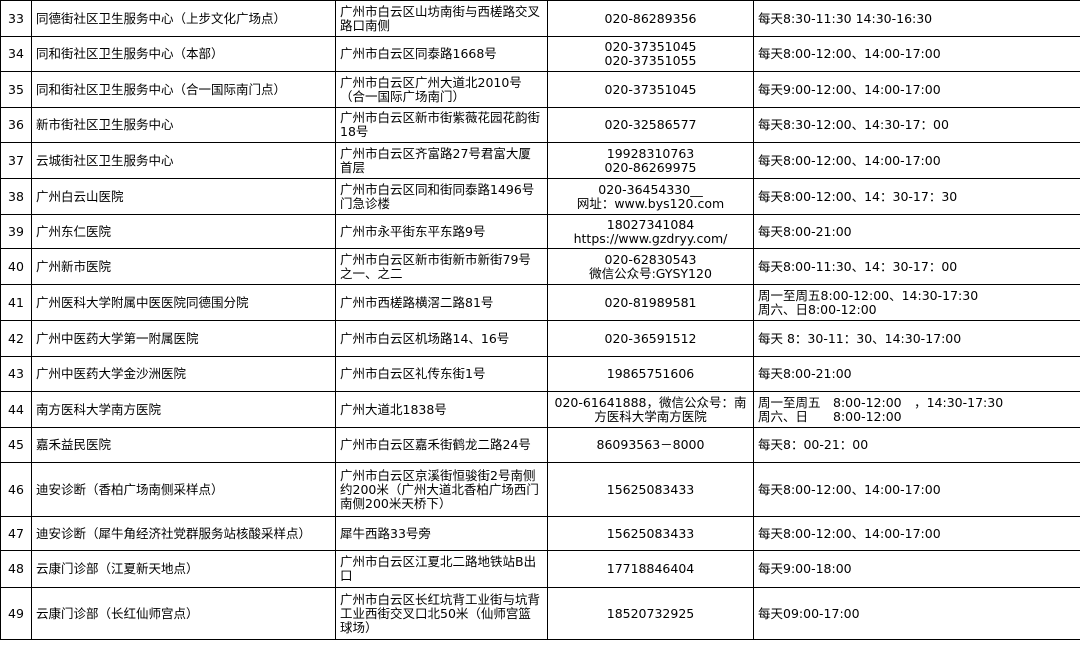 The height and width of the screenshot is (650, 1080). What do you see at coordinates (441, 89) in the screenshot?
I see `facility-address: 广州市白云区广州大道北2010号（合一国际广场南门）` at bounding box center [441, 89].